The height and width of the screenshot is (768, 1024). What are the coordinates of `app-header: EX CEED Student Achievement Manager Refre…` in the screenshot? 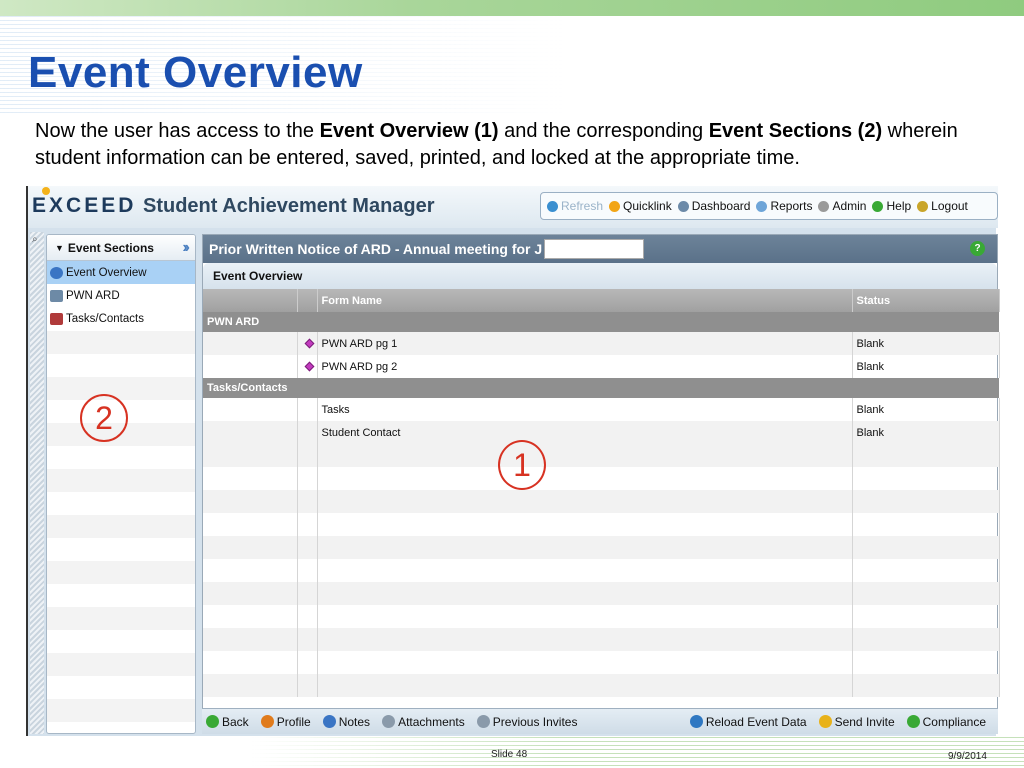 It's located at (513, 207).